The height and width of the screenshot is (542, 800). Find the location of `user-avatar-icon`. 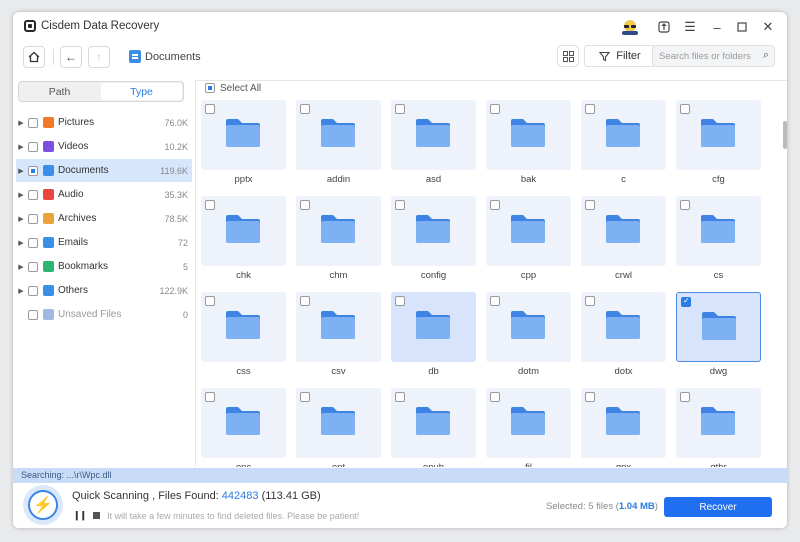

user-avatar-icon is located at coordinates (630, 27).